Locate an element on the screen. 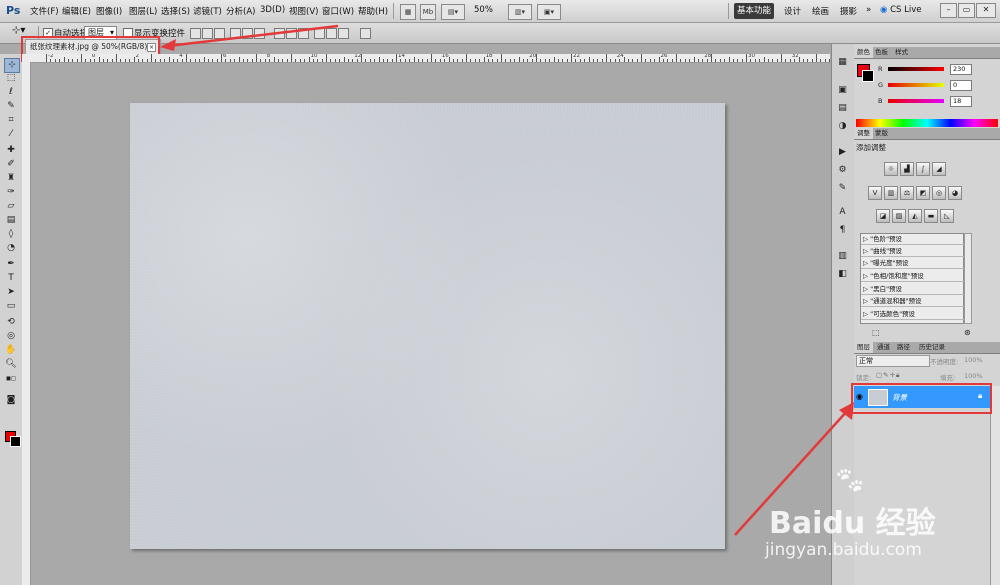  arrowhead-tab is located at coordinates (168, 45).